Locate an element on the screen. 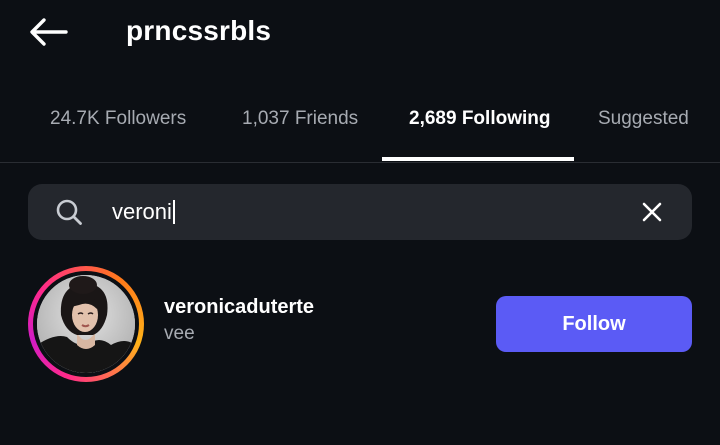  search-icon is located at coordinates (69, 212).